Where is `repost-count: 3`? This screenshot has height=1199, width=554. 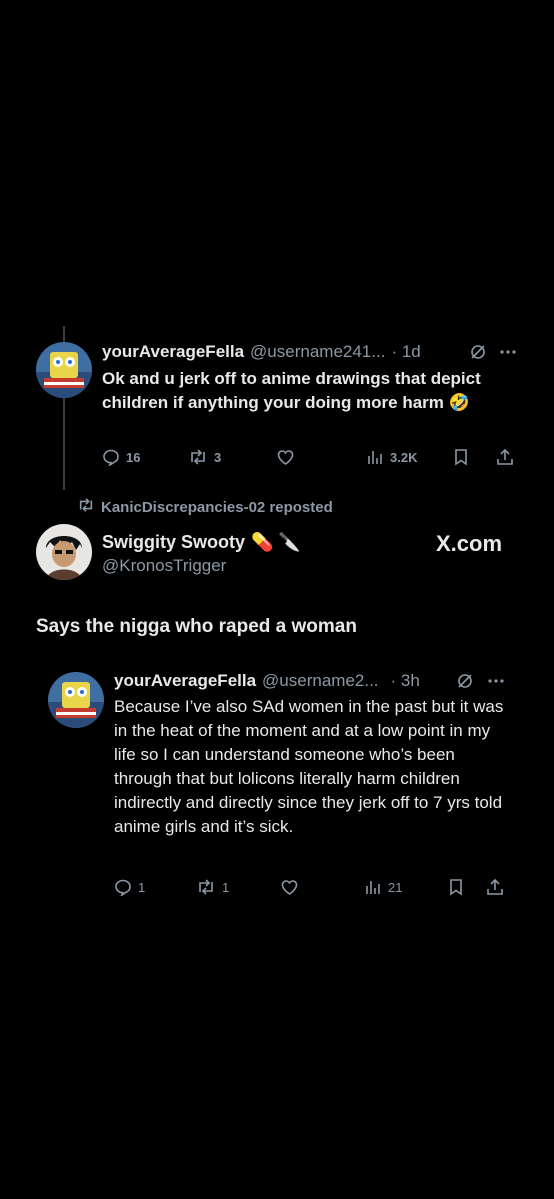 repost-count: 3 is located at coordinates (218, 457).